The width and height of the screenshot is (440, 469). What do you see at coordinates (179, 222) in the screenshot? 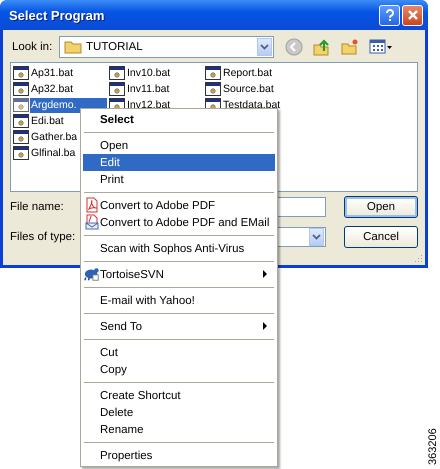
I see `menu-item: Convert to Adobe PDF and EMail` at bounding box center [179, 222].